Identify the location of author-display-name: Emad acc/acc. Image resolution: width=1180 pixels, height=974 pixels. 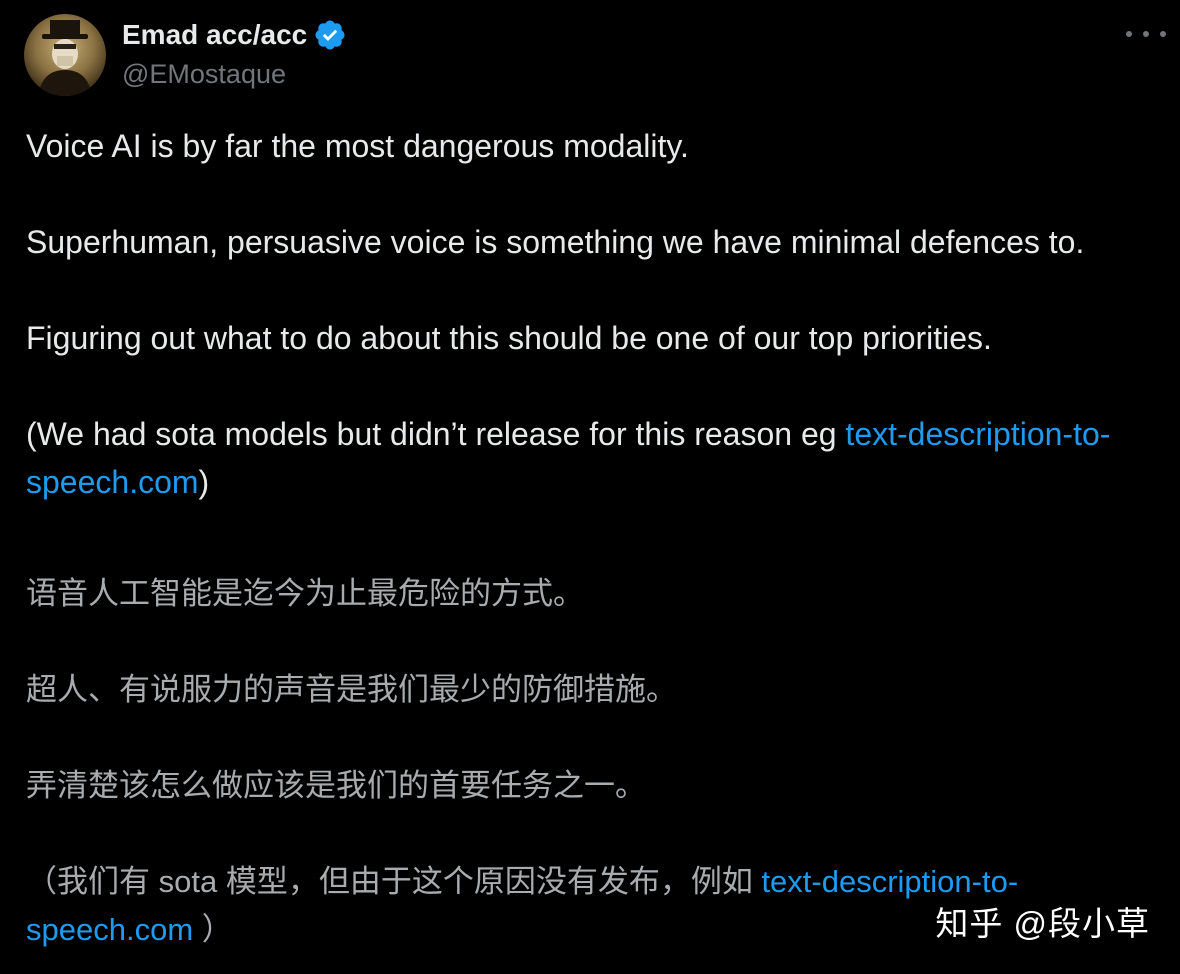
(214, 35).